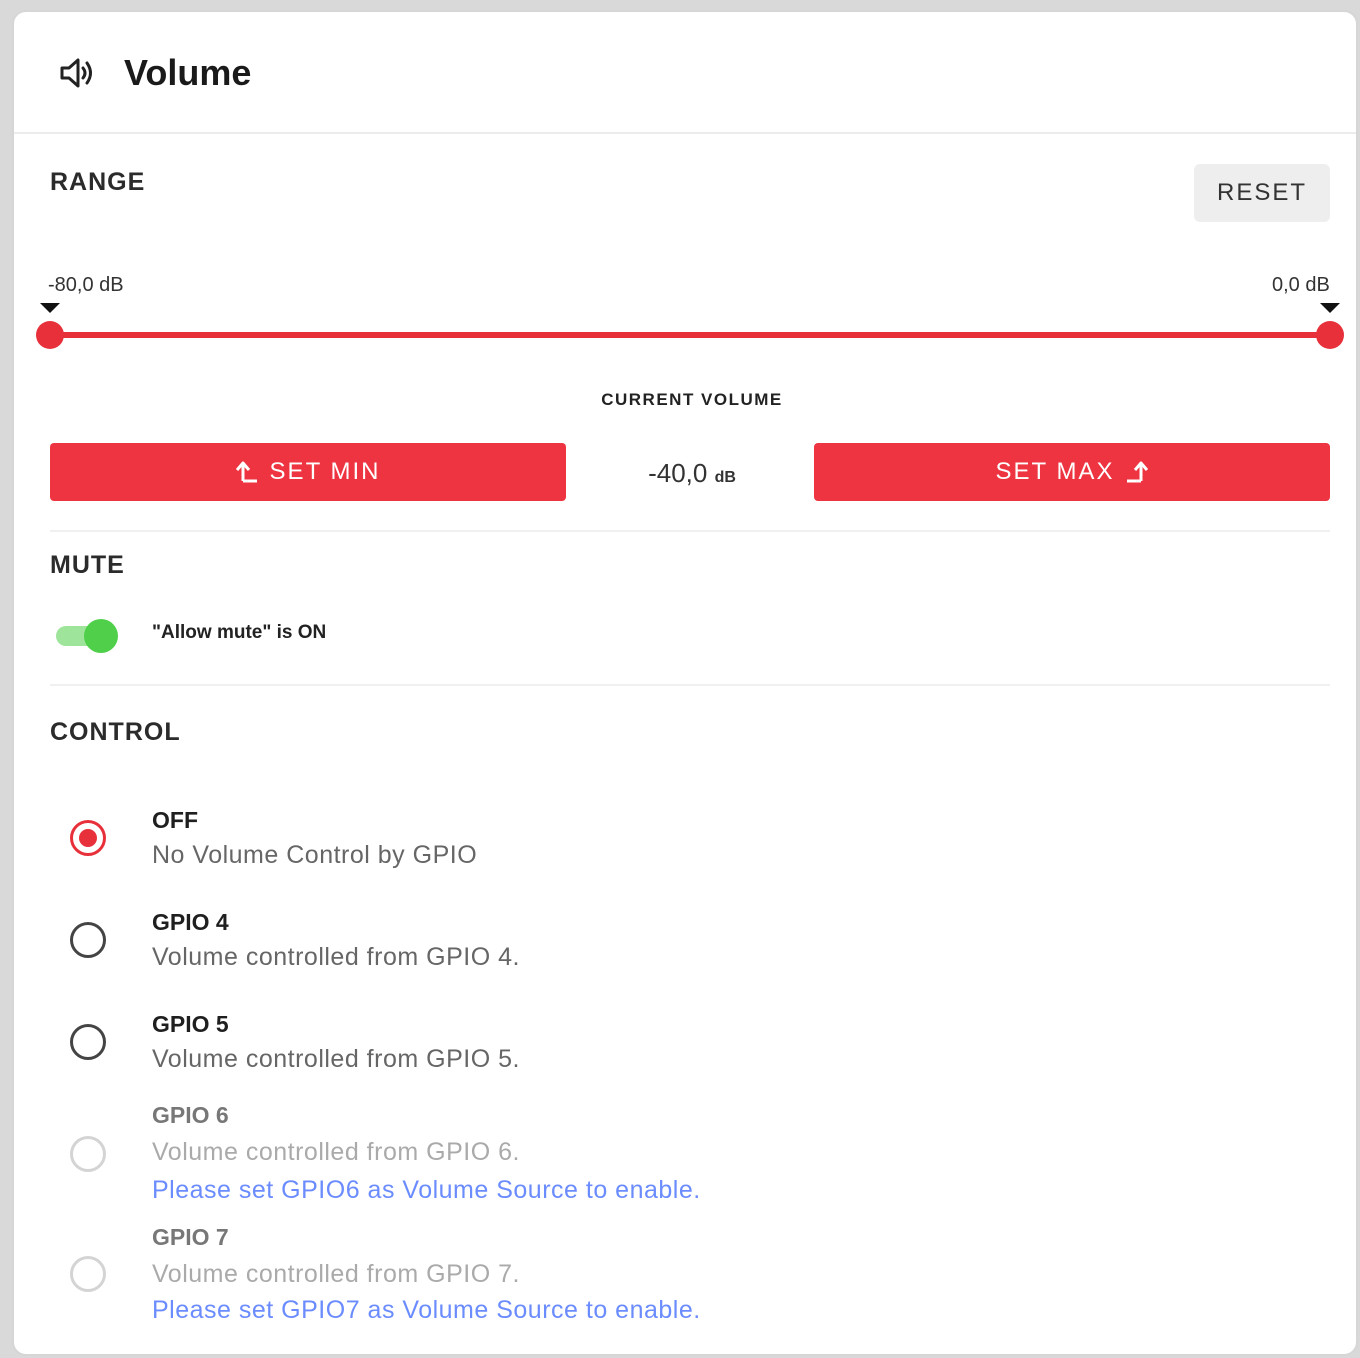  Describe the element at coordinates (1330, 335) in the screenshot. I see `range-max-handle` at that location.